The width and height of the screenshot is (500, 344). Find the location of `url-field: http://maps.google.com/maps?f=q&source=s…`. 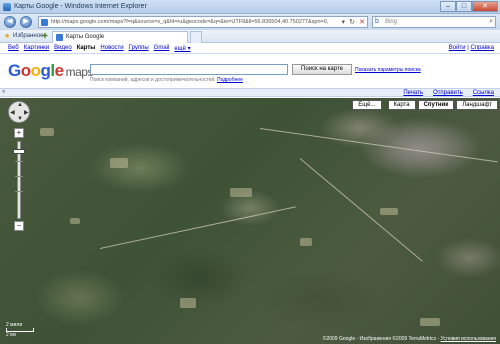

url-field: http://maps.google.com/maps?f=q&source=s… is located at coordinates (203, 22).